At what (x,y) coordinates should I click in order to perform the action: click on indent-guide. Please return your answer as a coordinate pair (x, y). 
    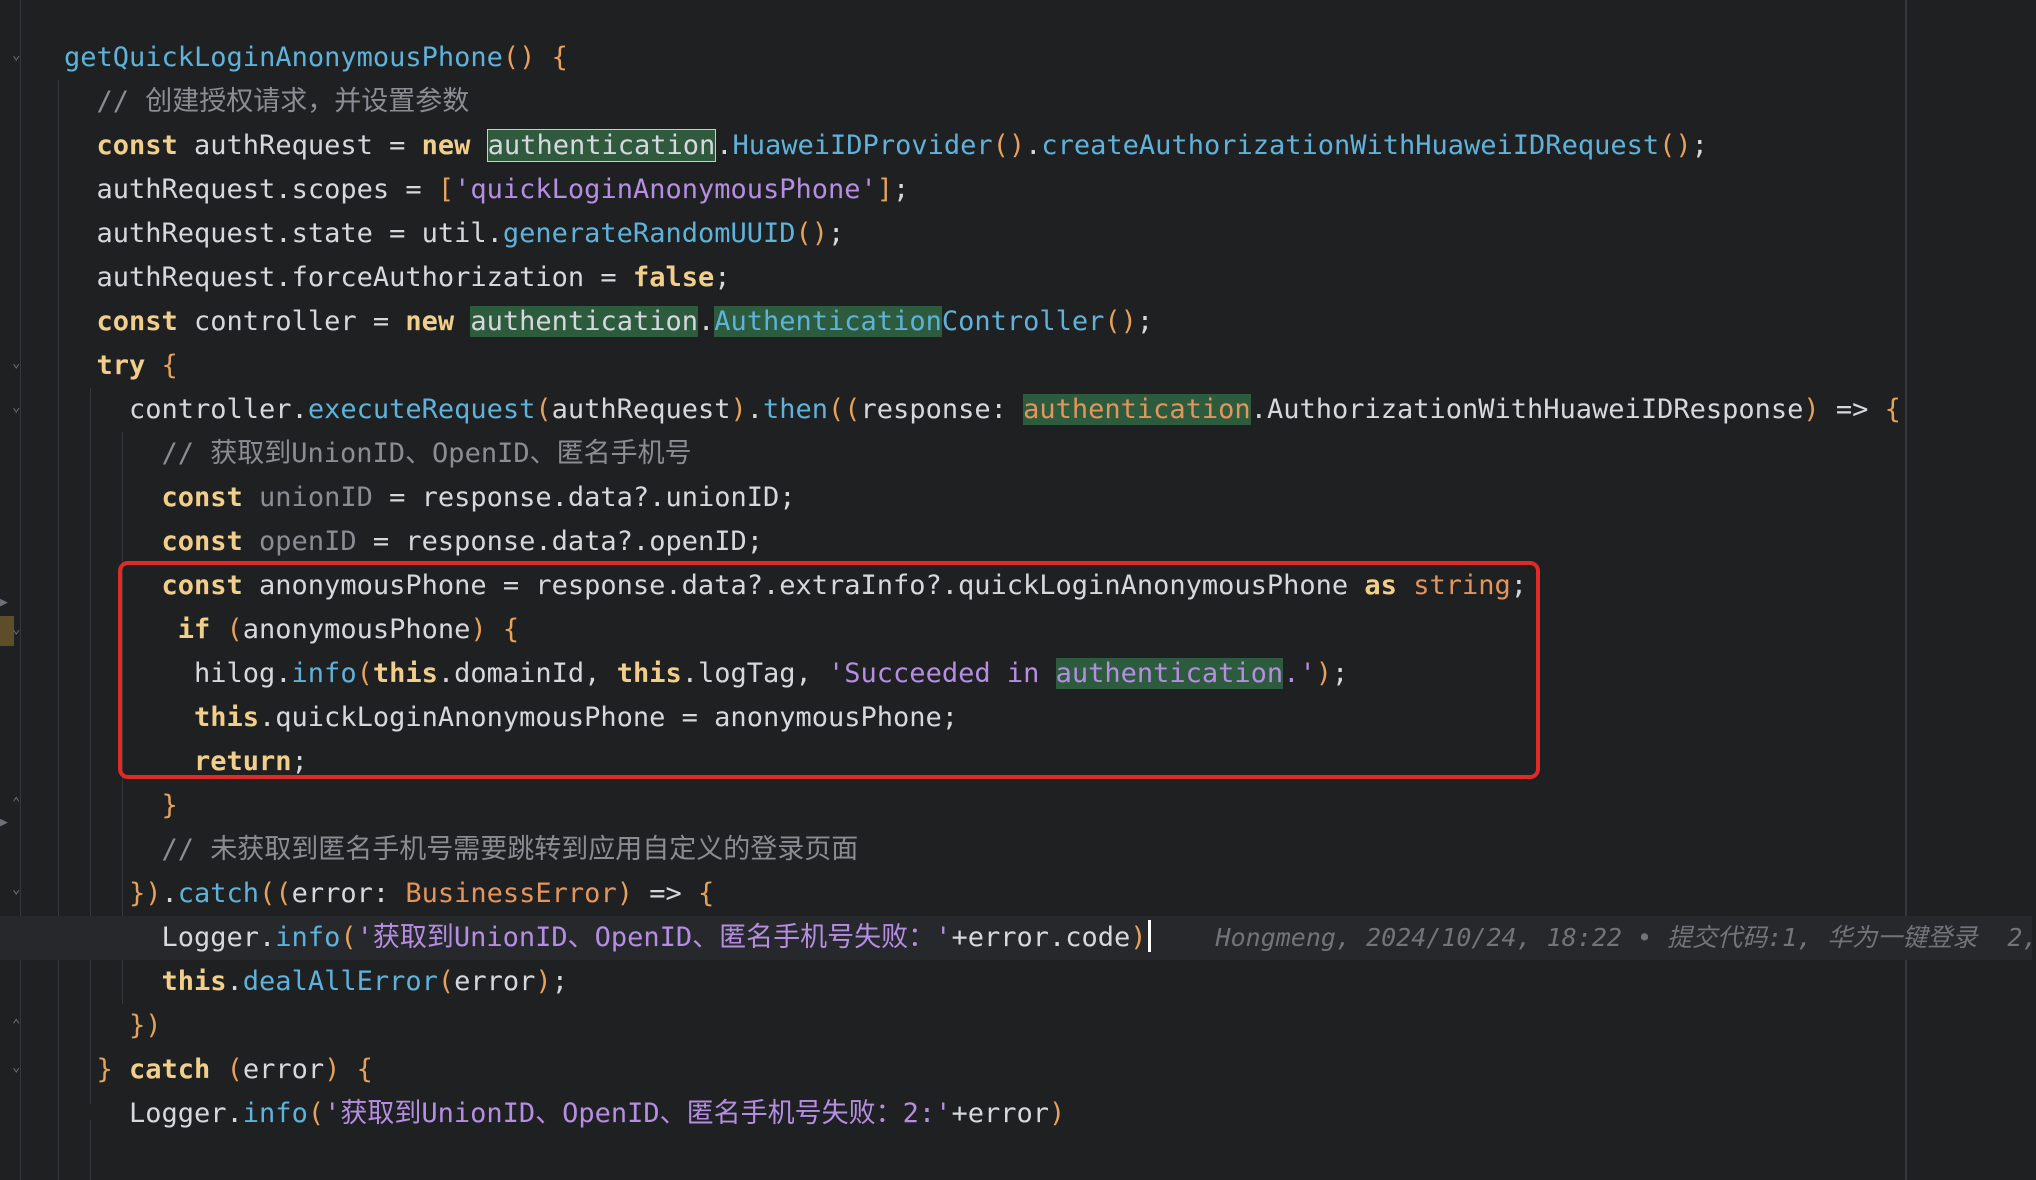
    Looking at the image, I should click on (58, 630).